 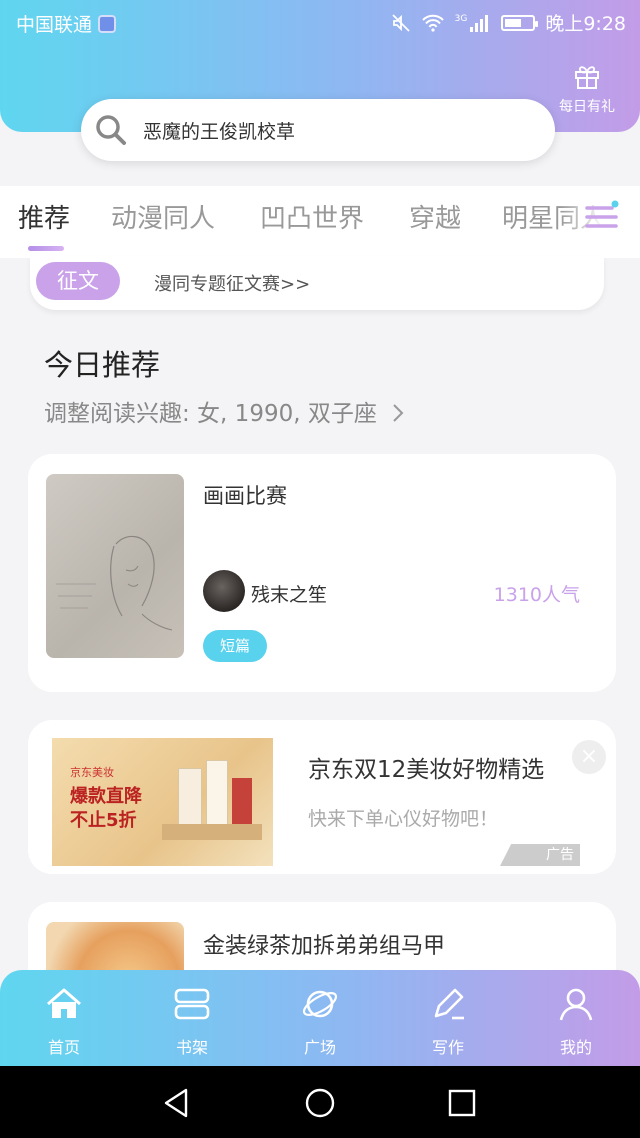 I want to click on carrier-badge-icon, so click(x=107, y=23).